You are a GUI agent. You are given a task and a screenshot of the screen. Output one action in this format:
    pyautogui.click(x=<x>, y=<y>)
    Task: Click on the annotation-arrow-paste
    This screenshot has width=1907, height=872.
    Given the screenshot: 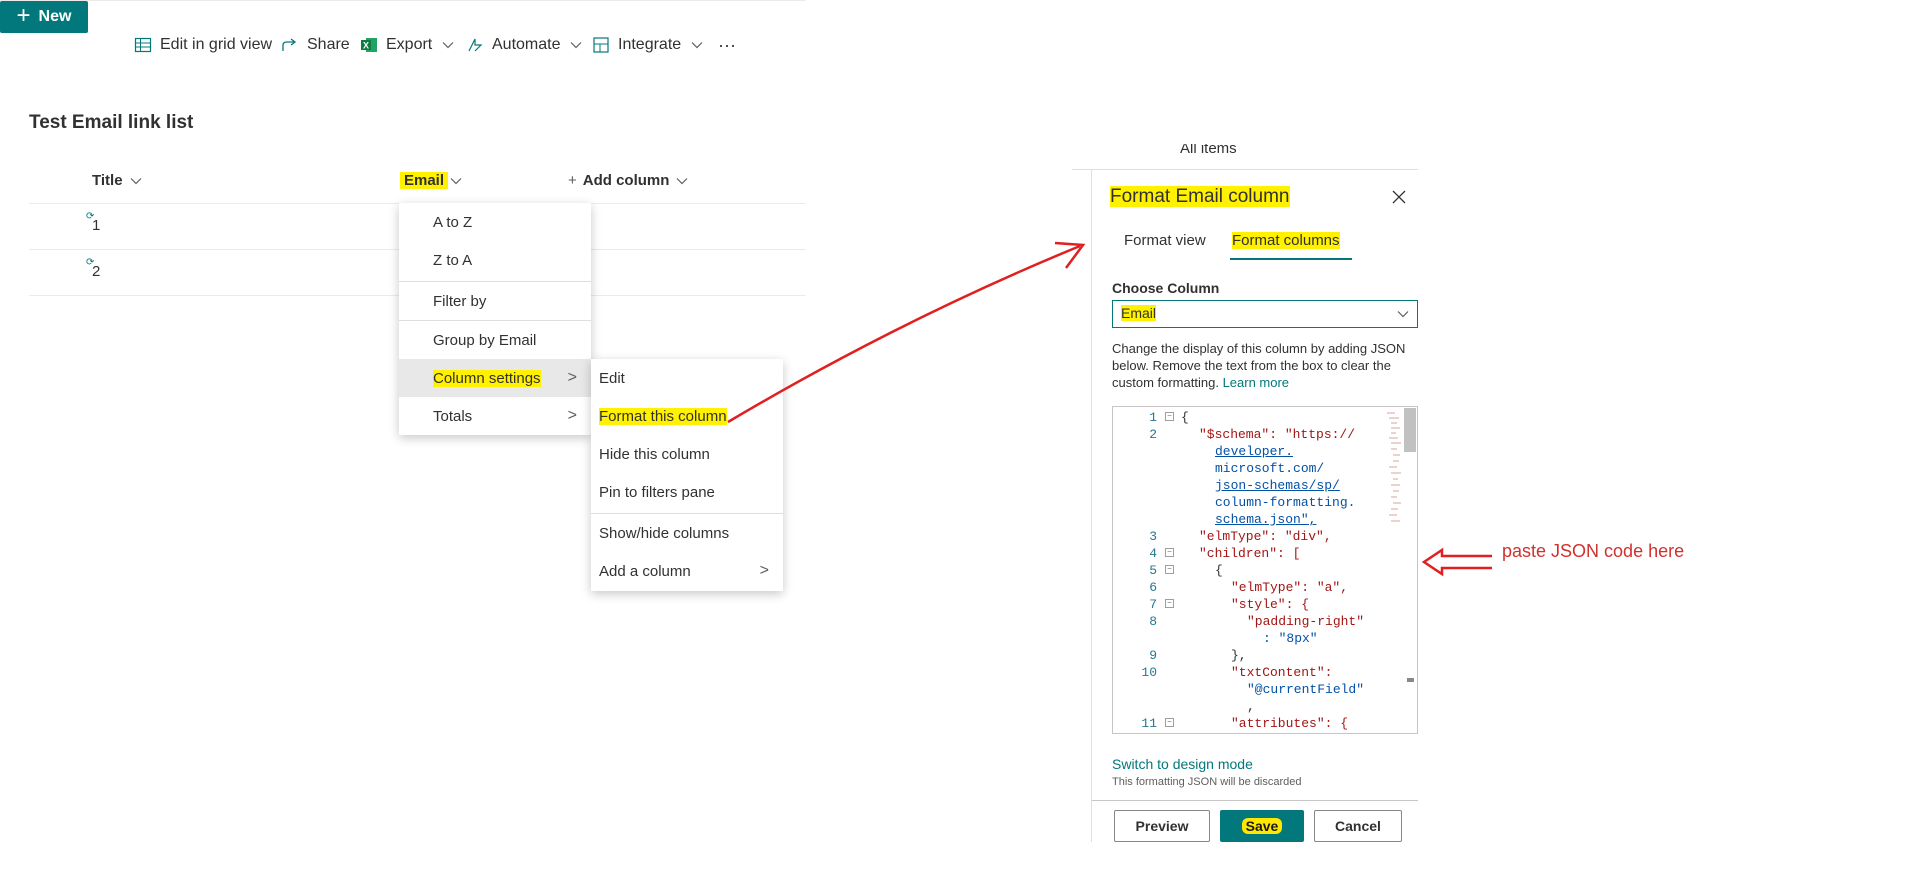 What is the action you would take?
    pyautogui.click(x=1456, y=562)
    